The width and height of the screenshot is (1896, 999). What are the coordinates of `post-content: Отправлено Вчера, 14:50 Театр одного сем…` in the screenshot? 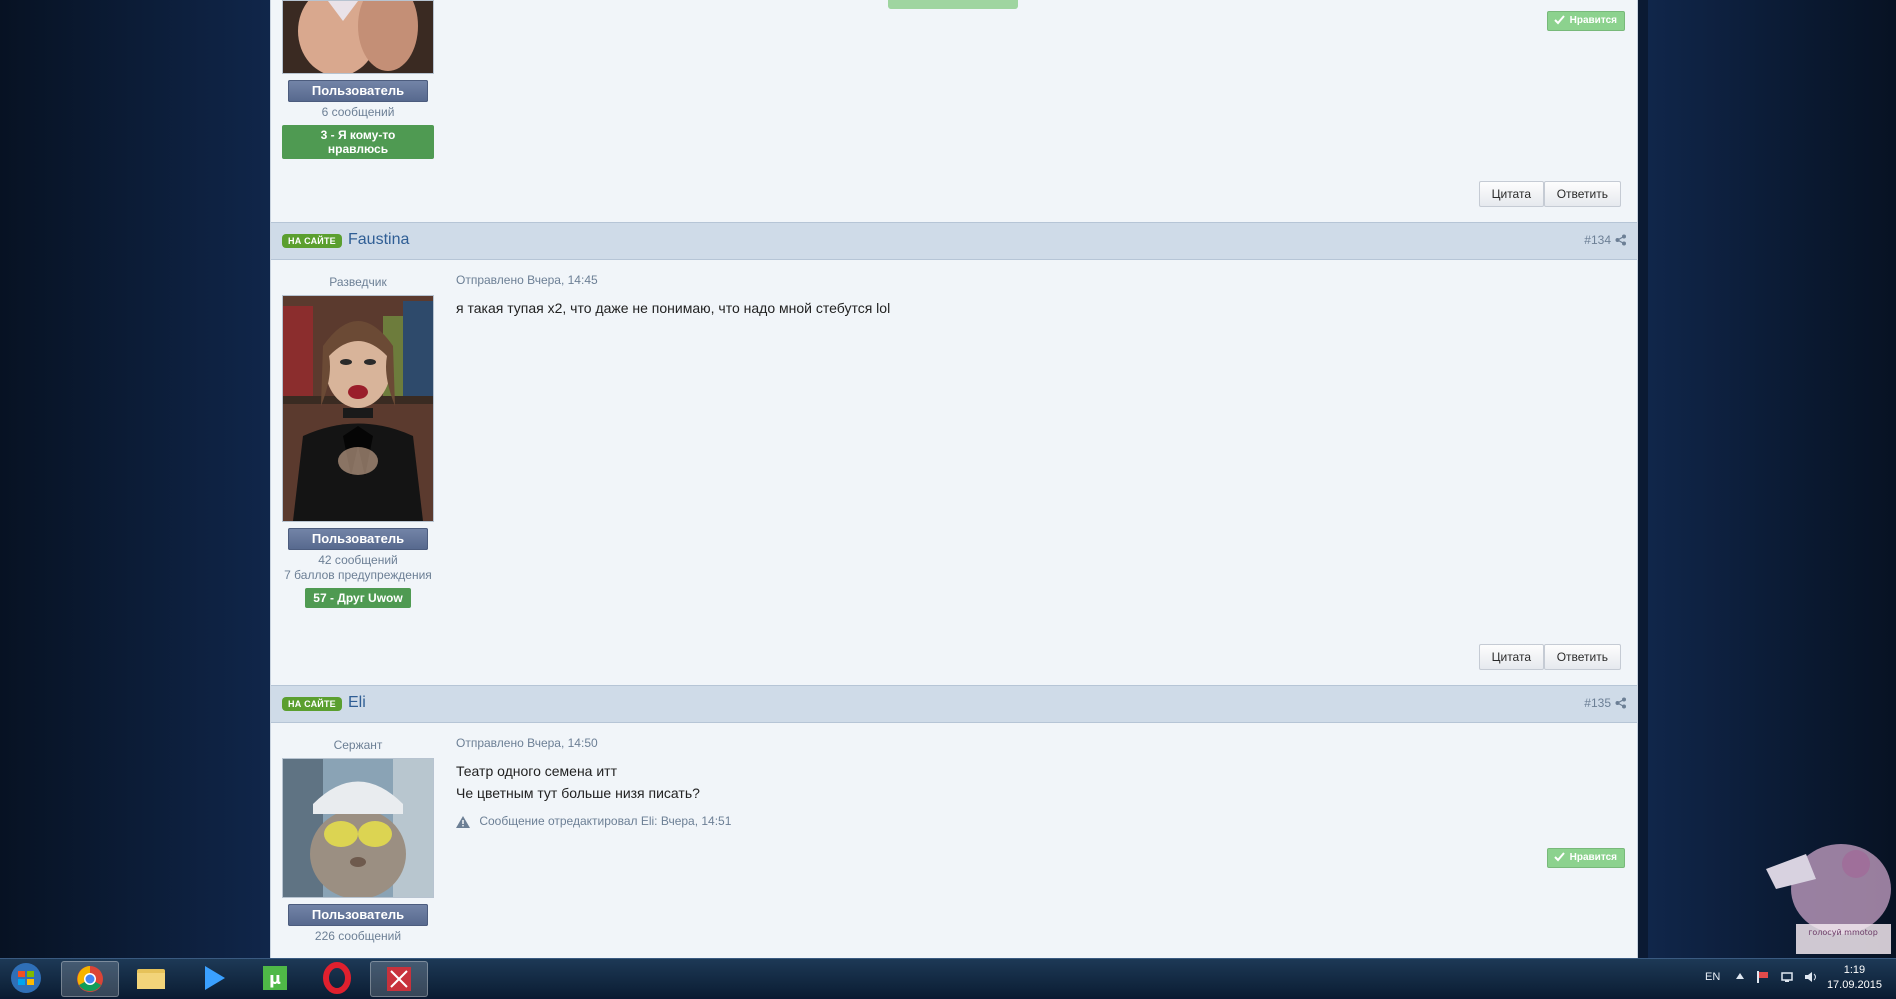 It's located at (1036, 782).